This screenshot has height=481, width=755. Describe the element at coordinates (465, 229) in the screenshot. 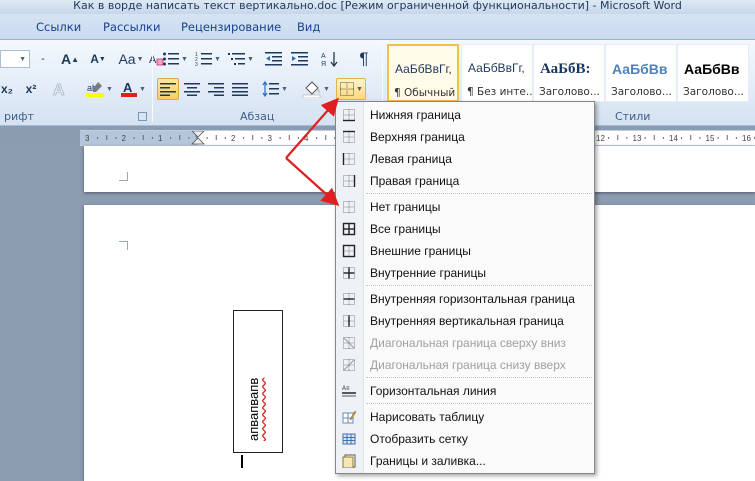

I see `menu-item-all-borders: Все границы` at that location.